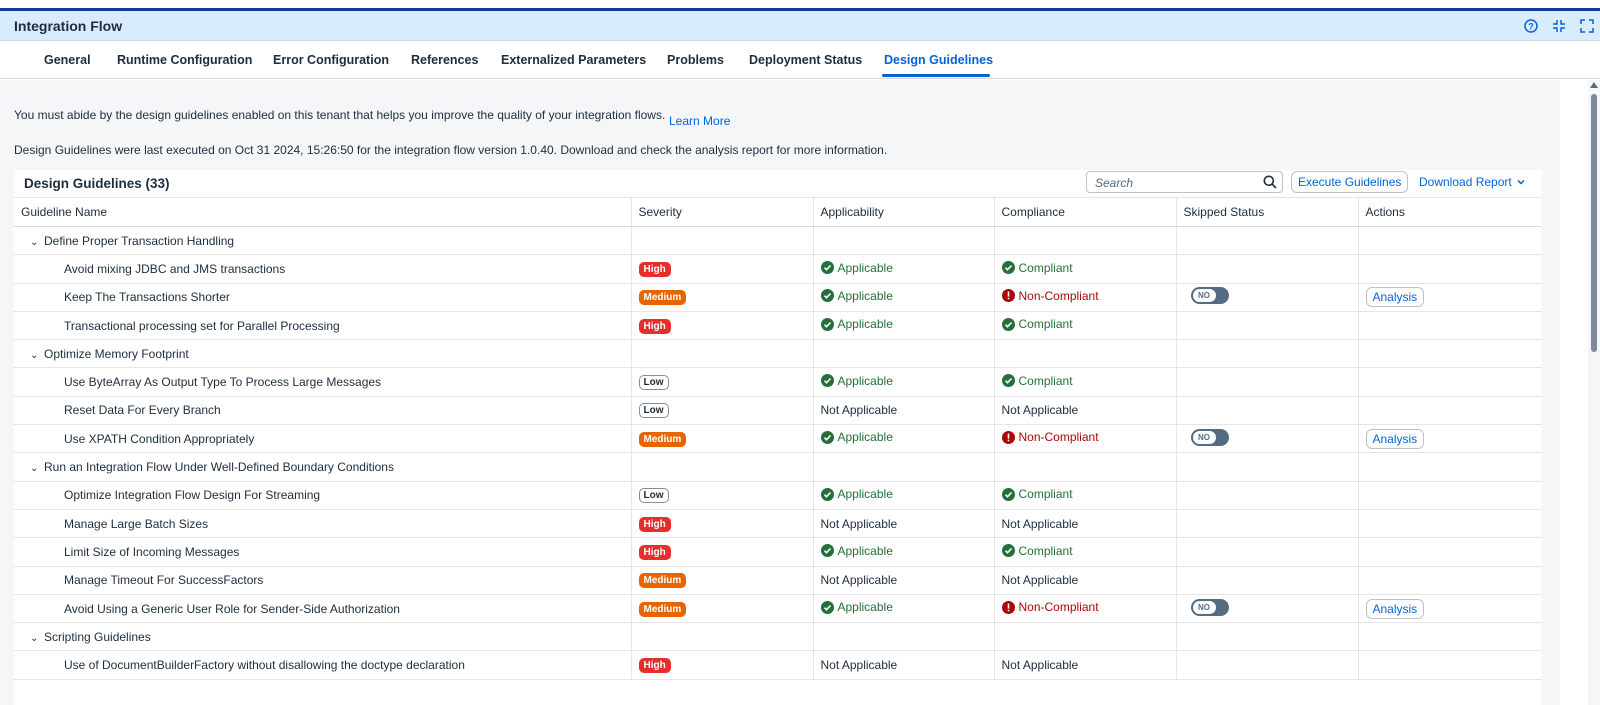  What do you see at coordinates (938, 60) in the screenshot?
I see `tab-design-guidelines: Design Guidelines` at bounding box center [938, 60].